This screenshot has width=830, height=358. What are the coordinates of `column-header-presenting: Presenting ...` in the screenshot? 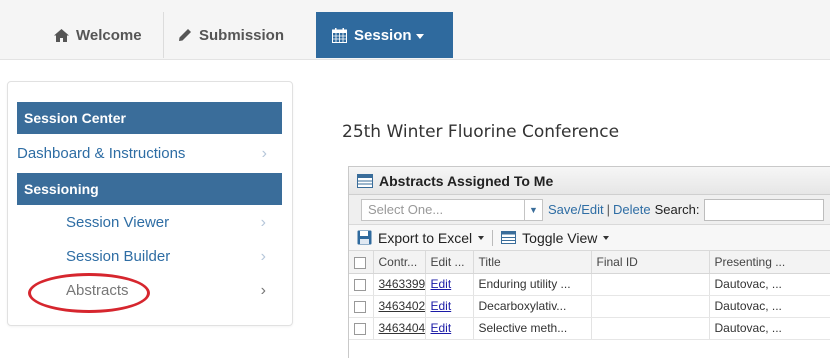 It's located at (769, 262).